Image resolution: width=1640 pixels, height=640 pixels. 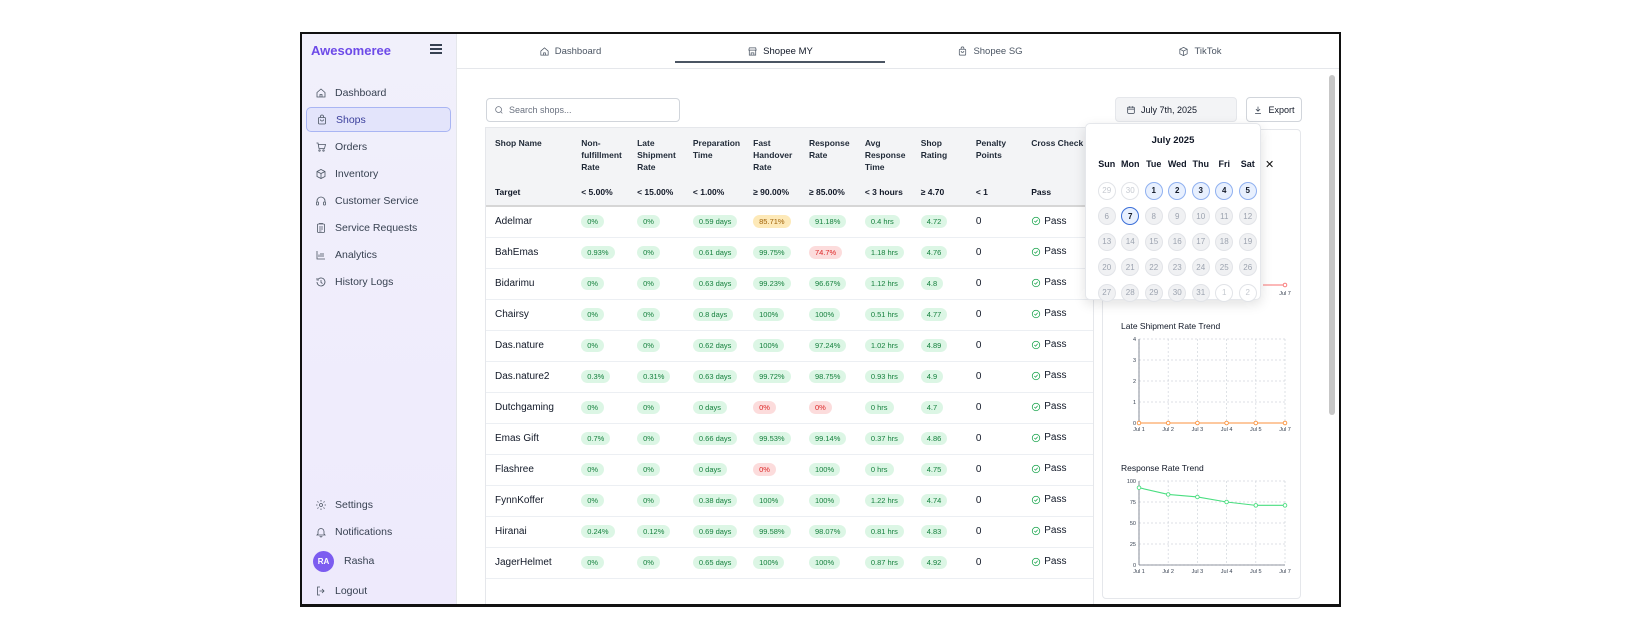 I want to click on shop-name-cell: Dutchgaming, so click(x=529, y=408).